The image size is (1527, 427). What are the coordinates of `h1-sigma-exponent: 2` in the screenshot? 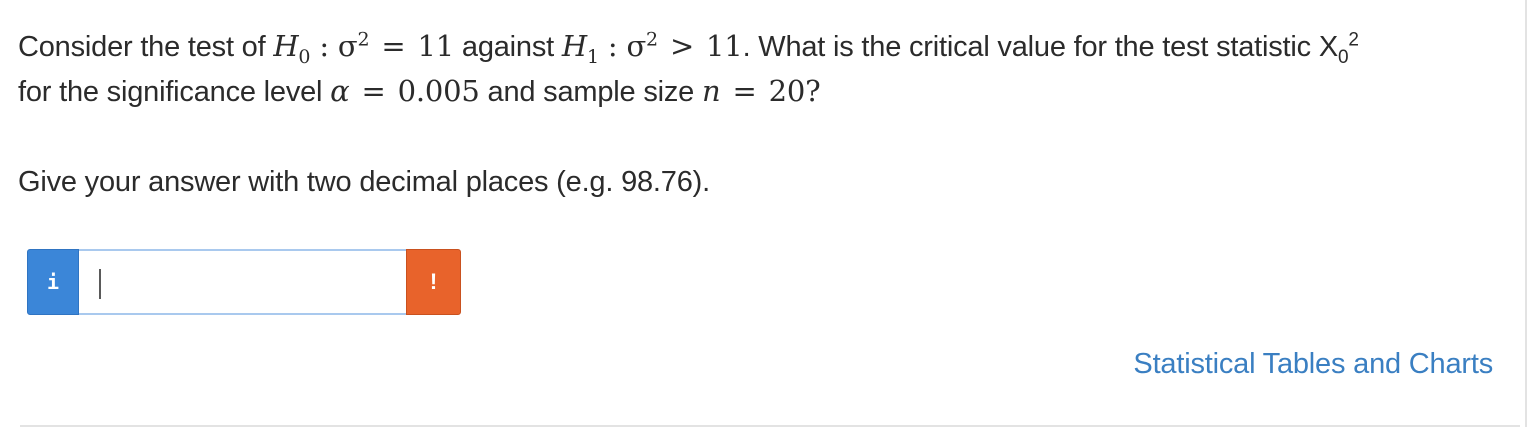 It's located at (652, 39).